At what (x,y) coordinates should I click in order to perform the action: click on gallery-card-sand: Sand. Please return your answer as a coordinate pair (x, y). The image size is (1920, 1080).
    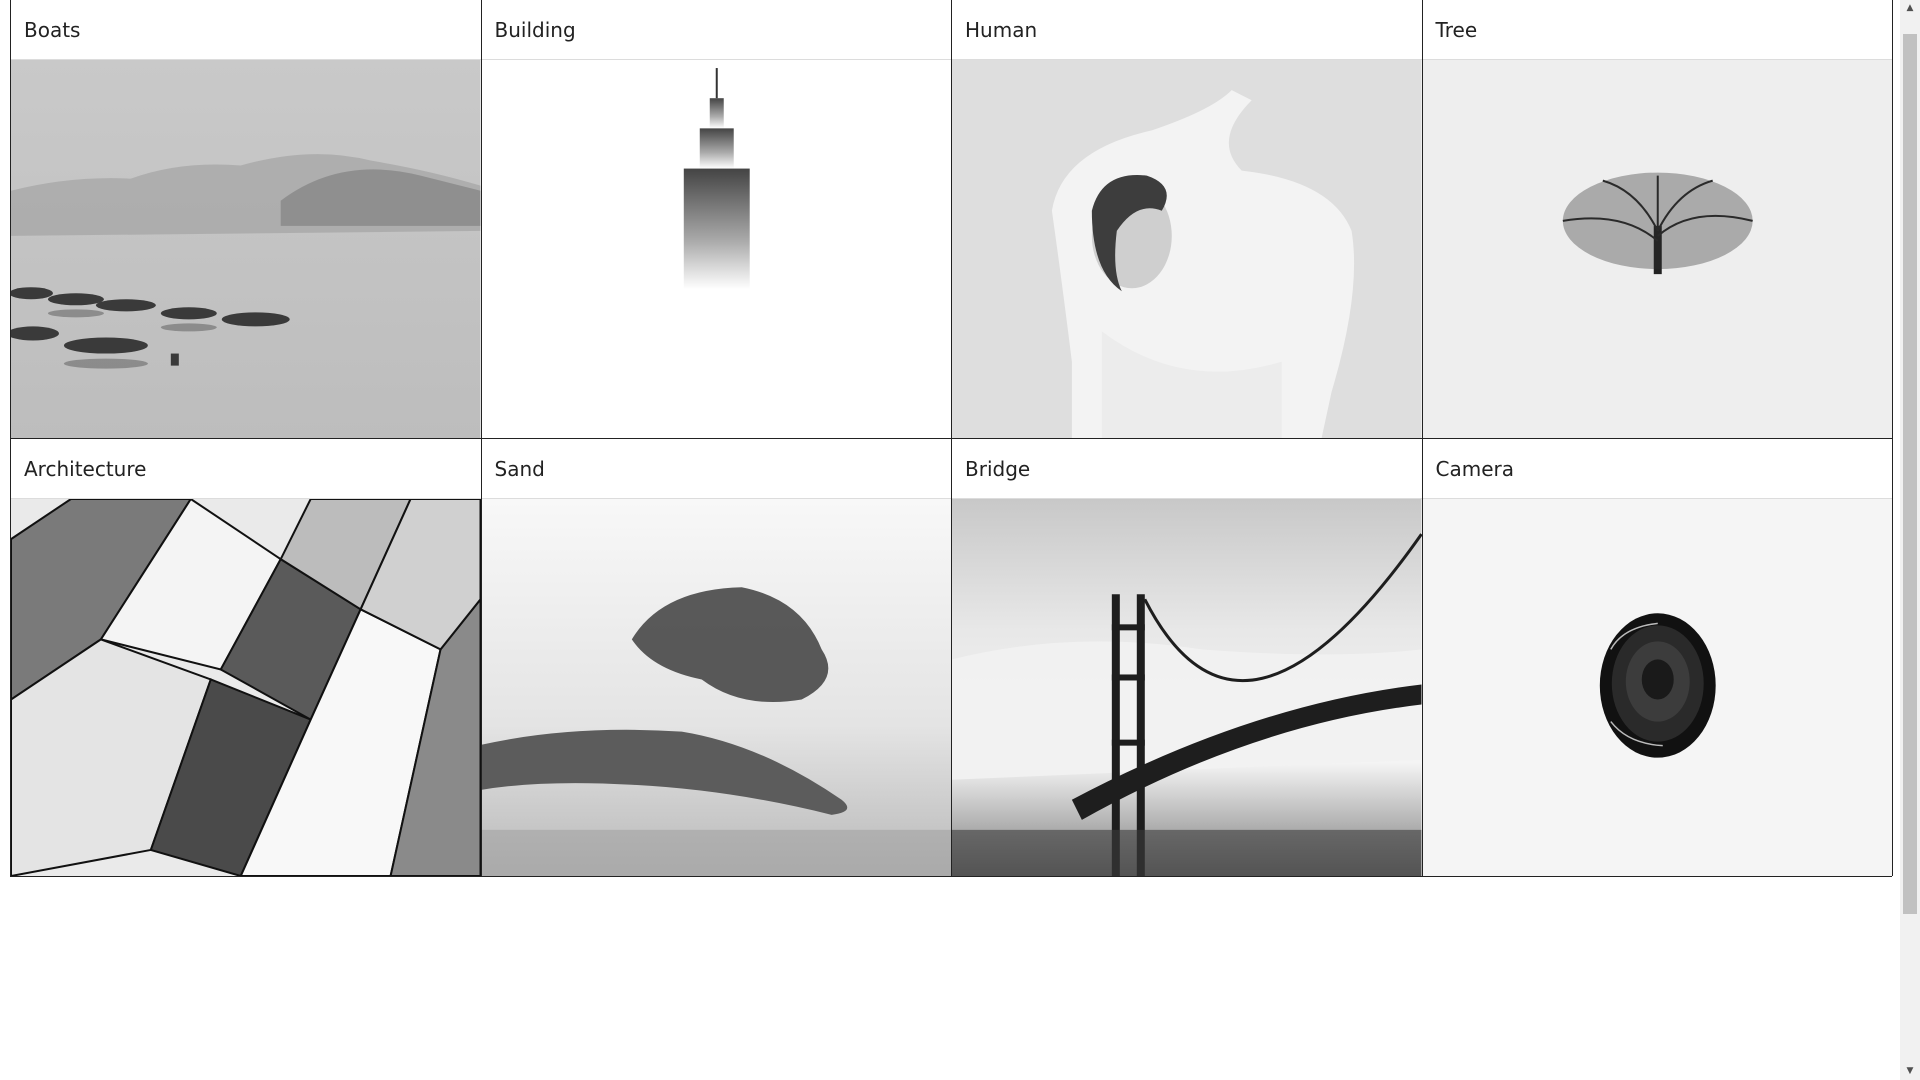
    Looking at the image, I should click on (716, 657).